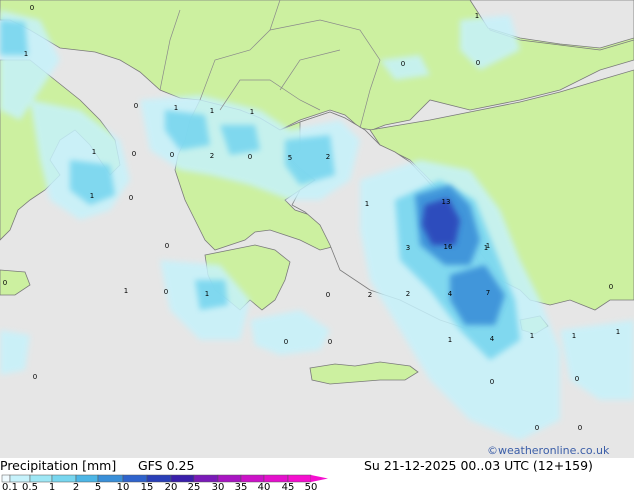 The width and height of the screenshot is (634, 493). I want to click on legend-tick-label: 50, so click(311, 487).